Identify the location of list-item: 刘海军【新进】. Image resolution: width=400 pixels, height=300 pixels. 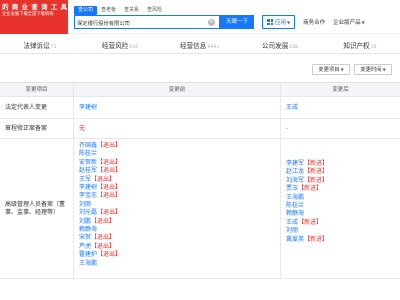
(343, 181).